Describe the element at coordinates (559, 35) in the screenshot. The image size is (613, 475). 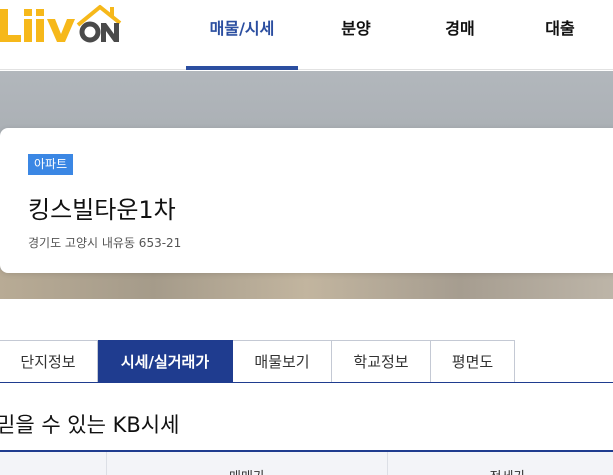
I see `nav-item-loan: 대출` at that location.